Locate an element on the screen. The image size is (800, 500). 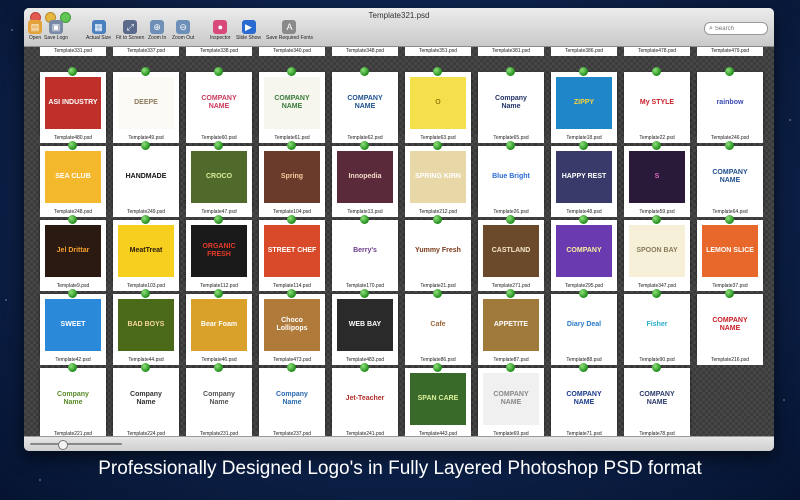
logo-tile: COMPANY NAME Template216.psd is located at coordinates (730, 327).